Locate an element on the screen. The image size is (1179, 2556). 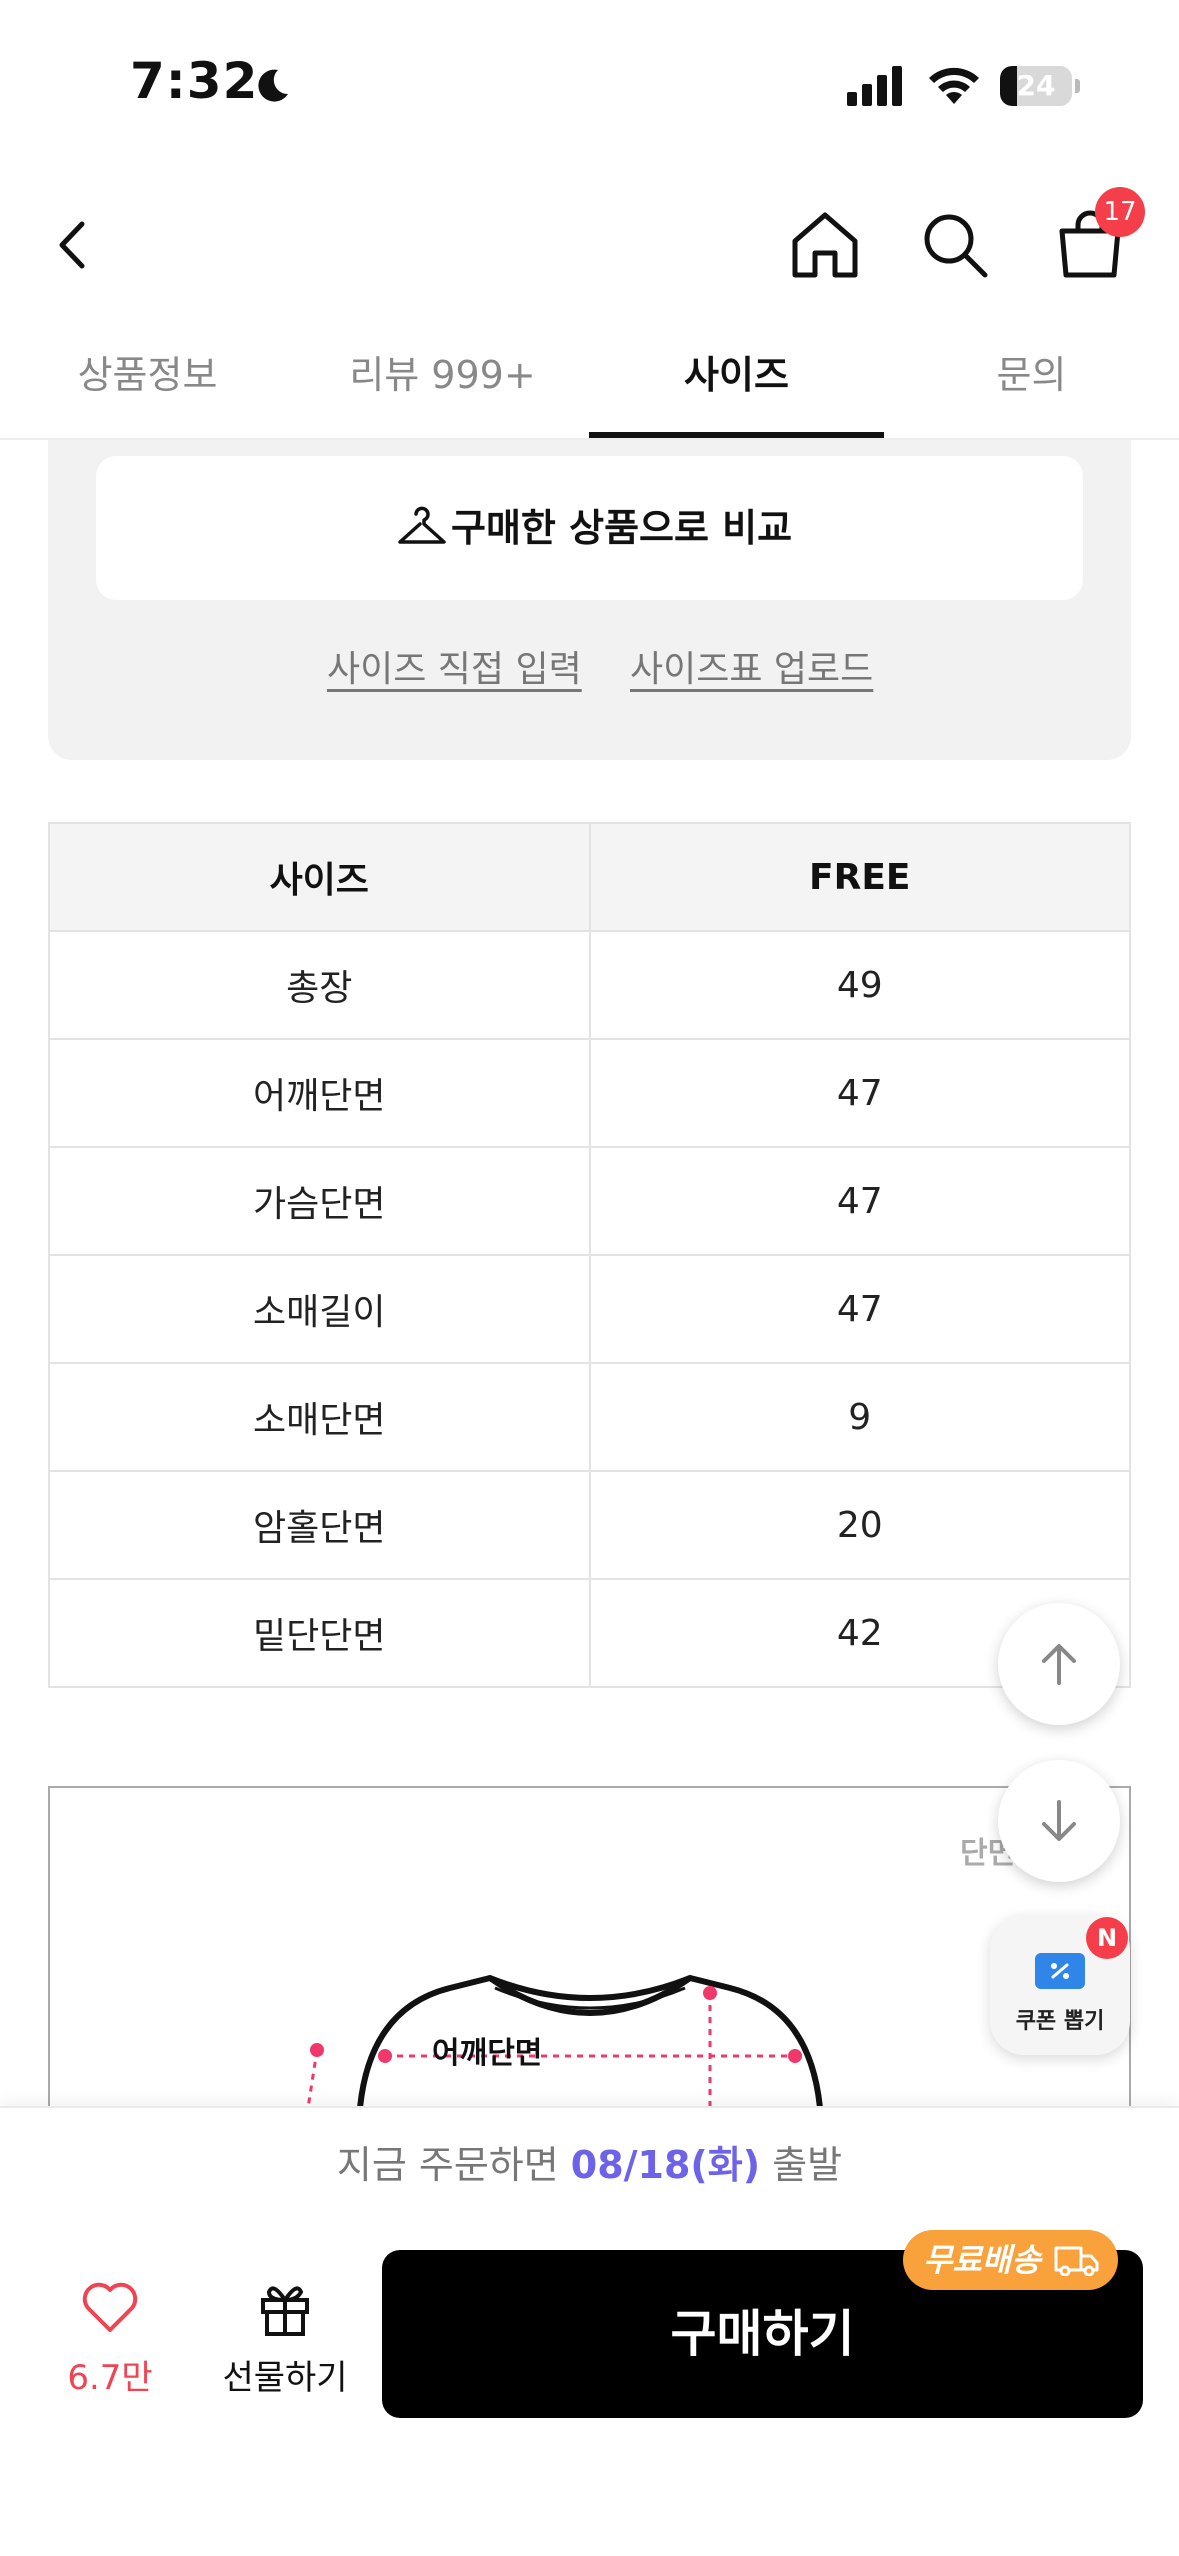
measure-label: 소매단면 is located at coordinates (319, 1417).